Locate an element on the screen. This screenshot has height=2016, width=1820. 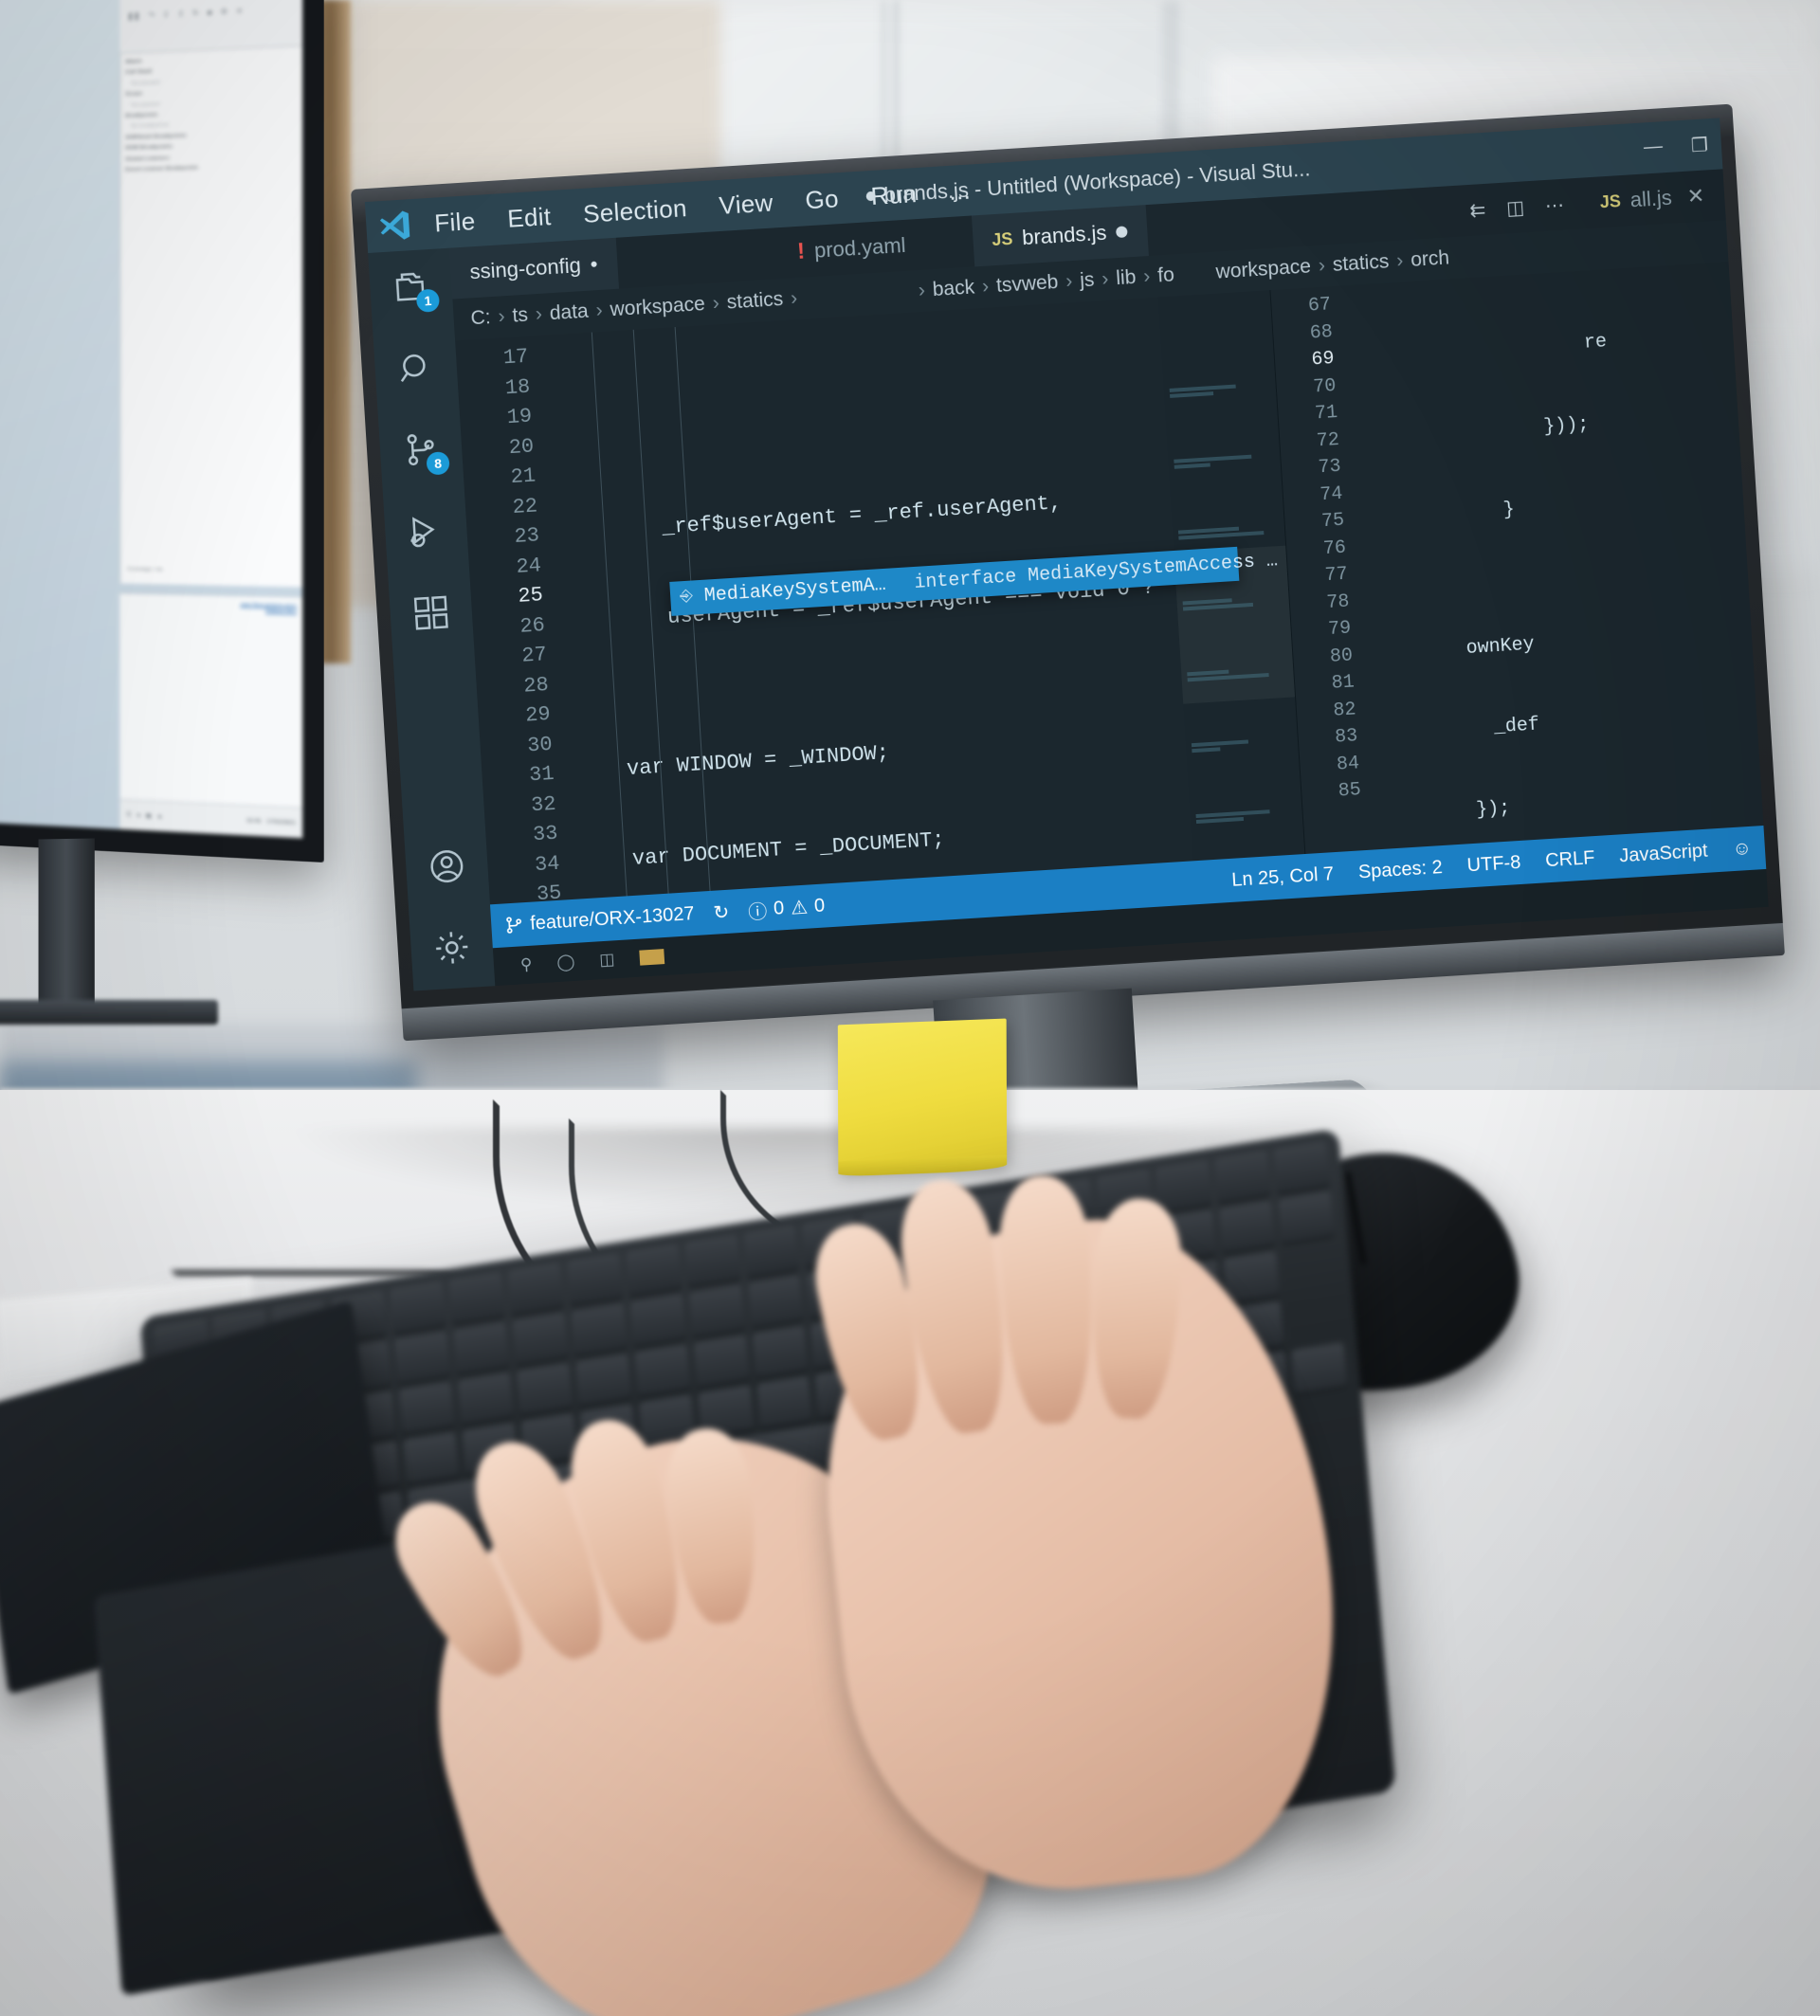
run-and-debug-icon is located at coordinates (422, 532).